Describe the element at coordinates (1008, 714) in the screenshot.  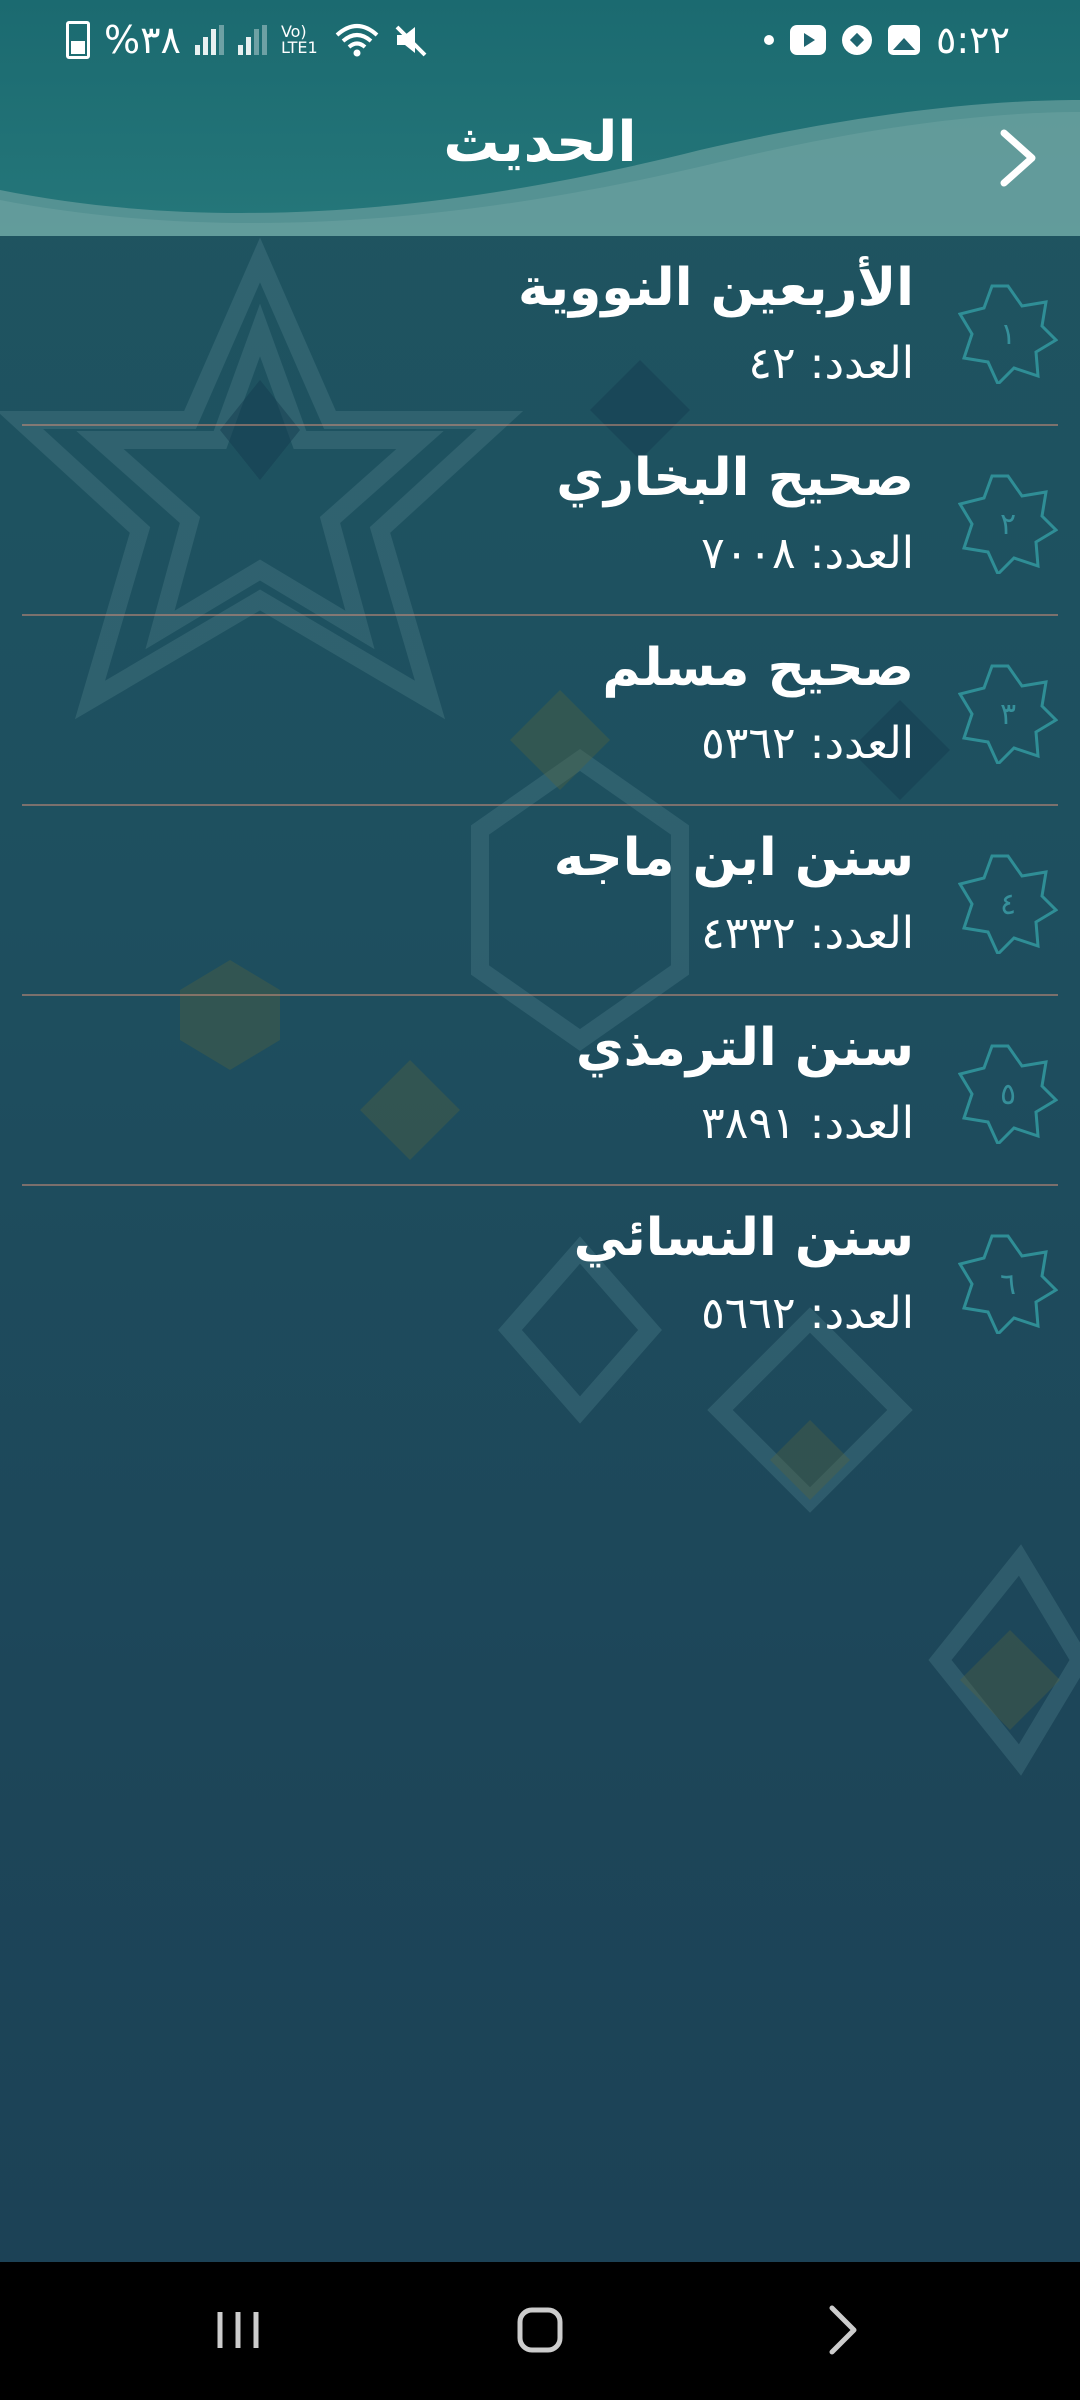
I see `book-index: ٣` at that location.